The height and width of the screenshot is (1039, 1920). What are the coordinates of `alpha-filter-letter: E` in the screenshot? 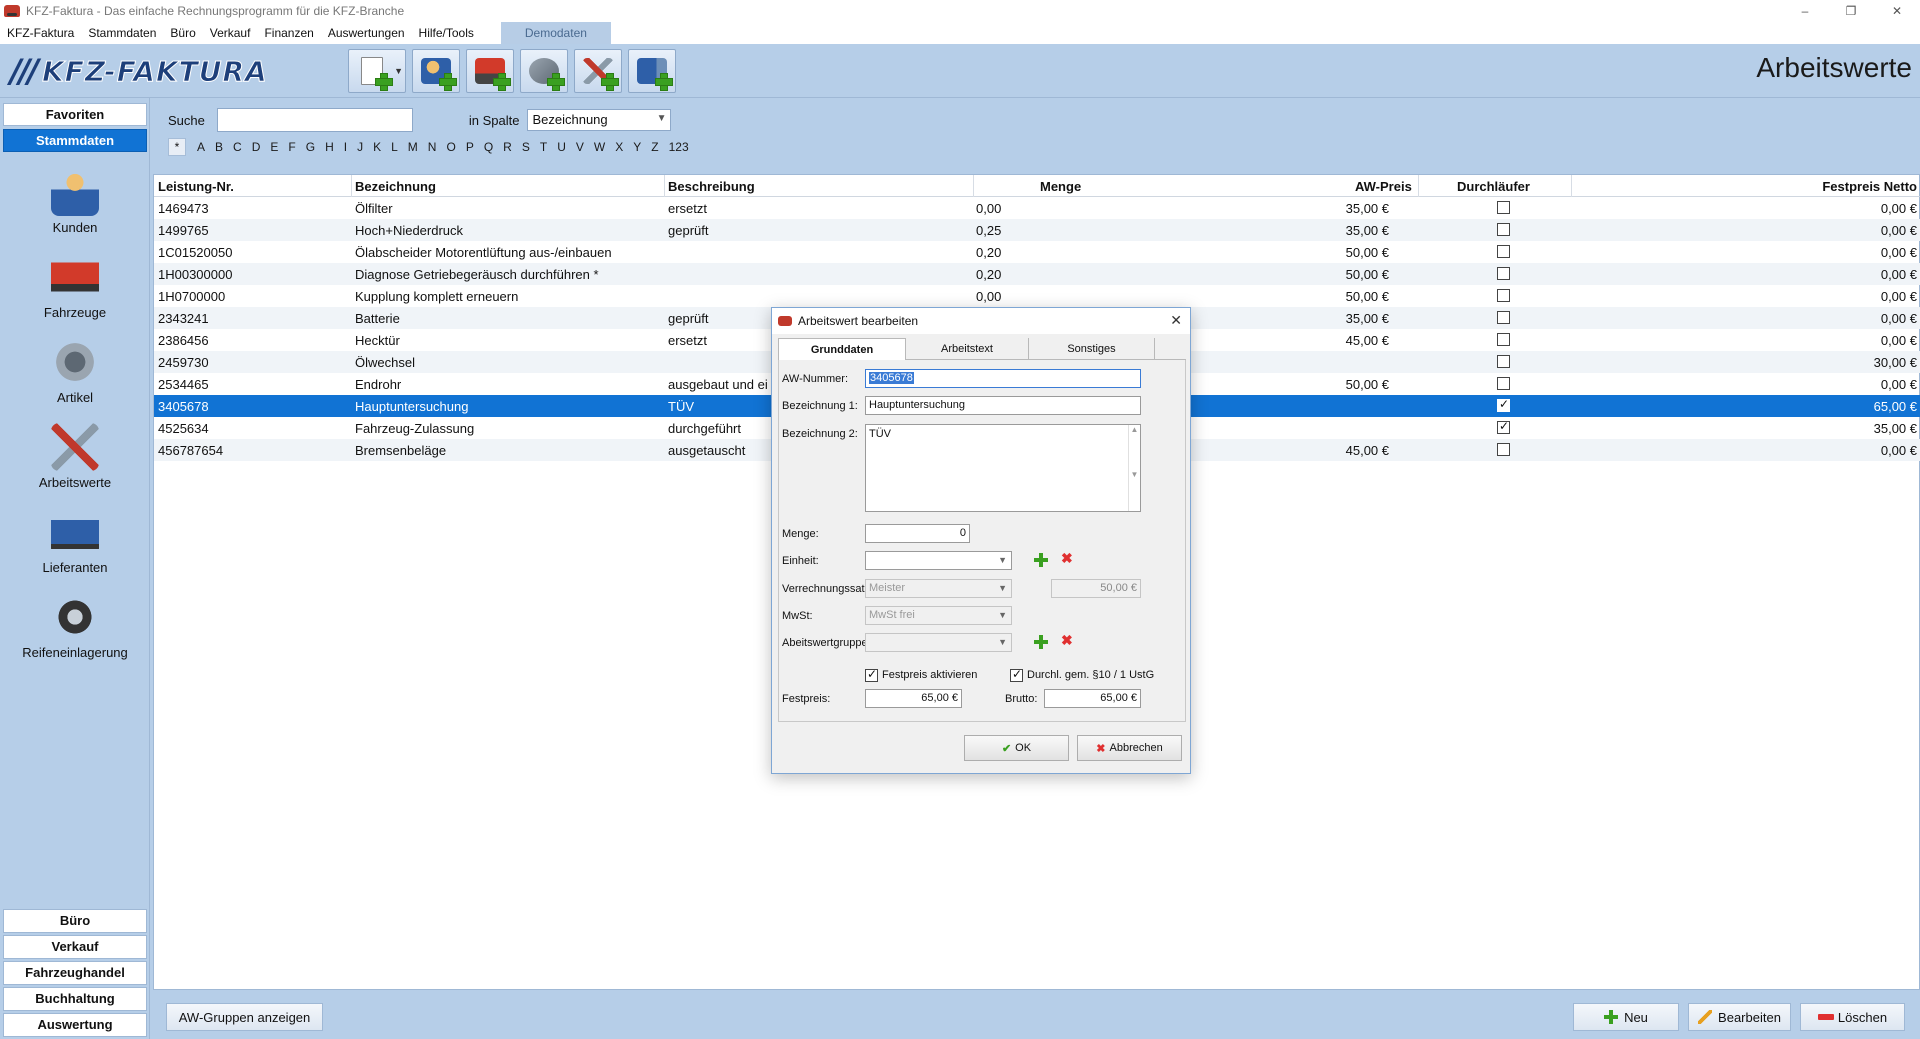 It's located at (274, 147).